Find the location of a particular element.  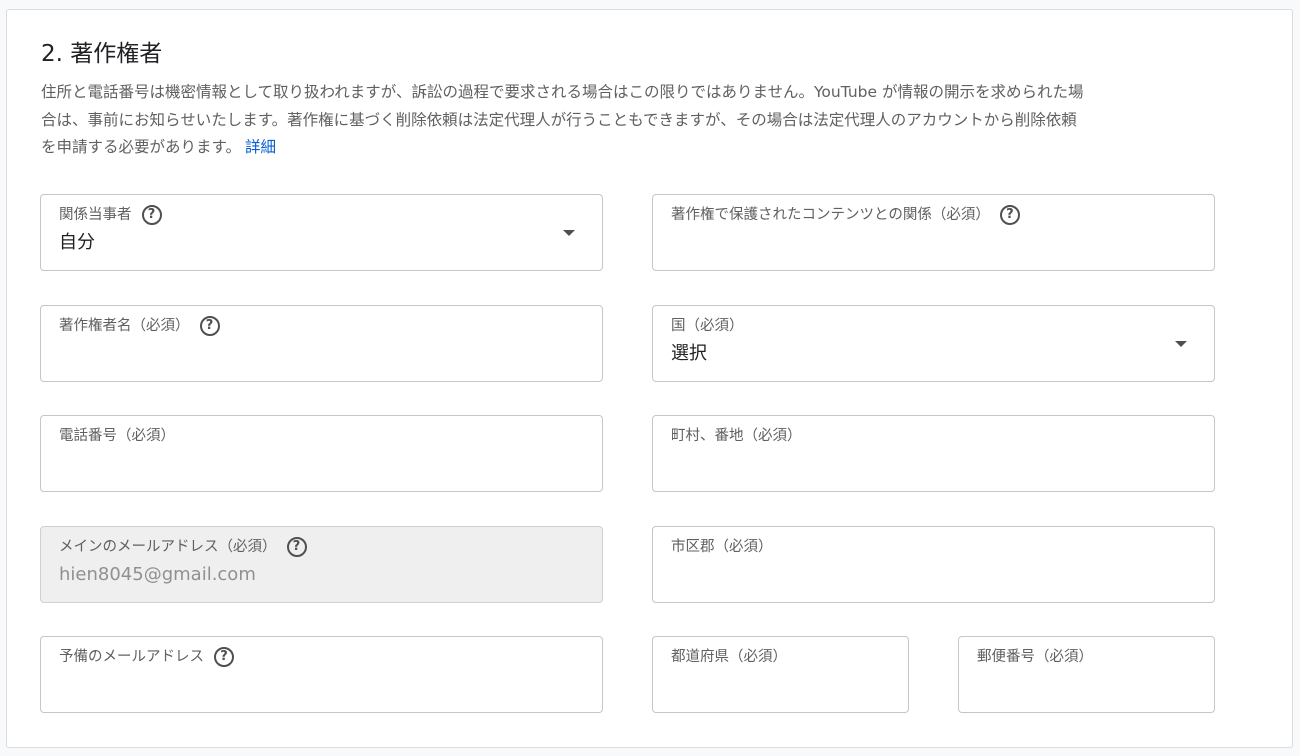

primary-email-field: メインのメールアドレス（必須） ? hien8045@gmail.com is located at coordinates (321, 564).